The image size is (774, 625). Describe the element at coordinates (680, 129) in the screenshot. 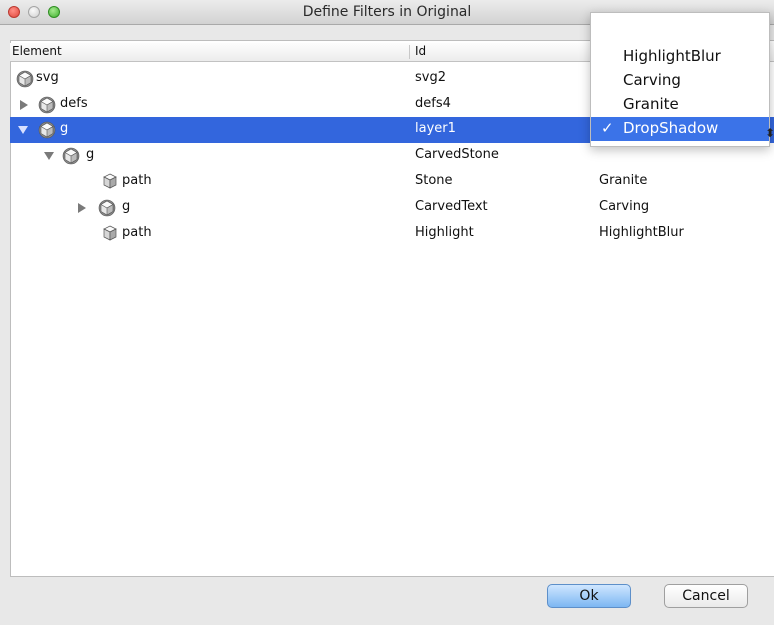

I see `menu-item-dropshadow: ✓ DropShadow` at that location.